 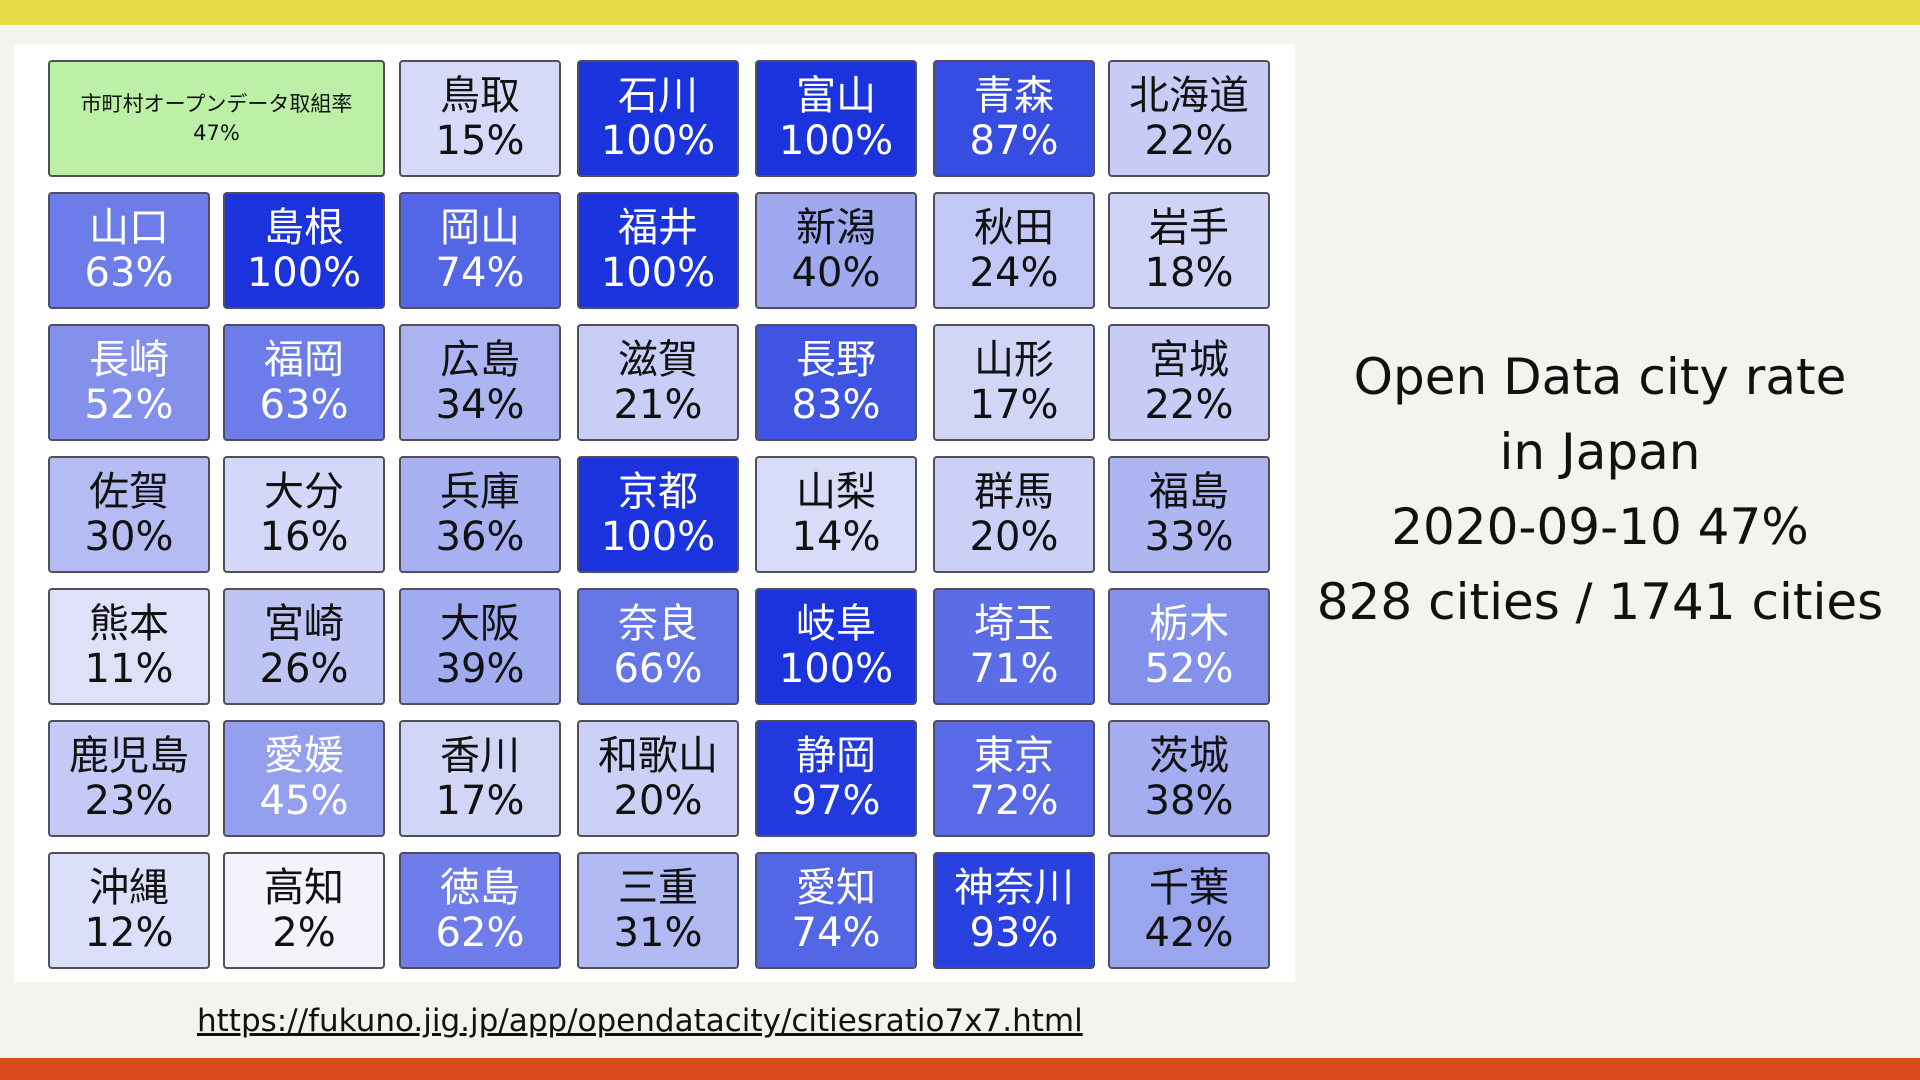 I want to click on prefecture-tile: 滋賀 21%, so click(x=658, y=382).